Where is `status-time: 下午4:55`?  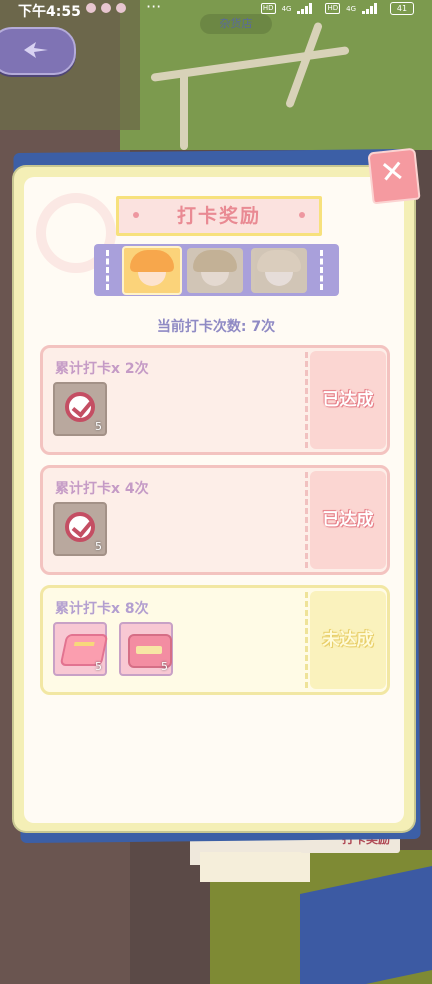
status-time: 下午4:55 is located at coordinates (49, 12).